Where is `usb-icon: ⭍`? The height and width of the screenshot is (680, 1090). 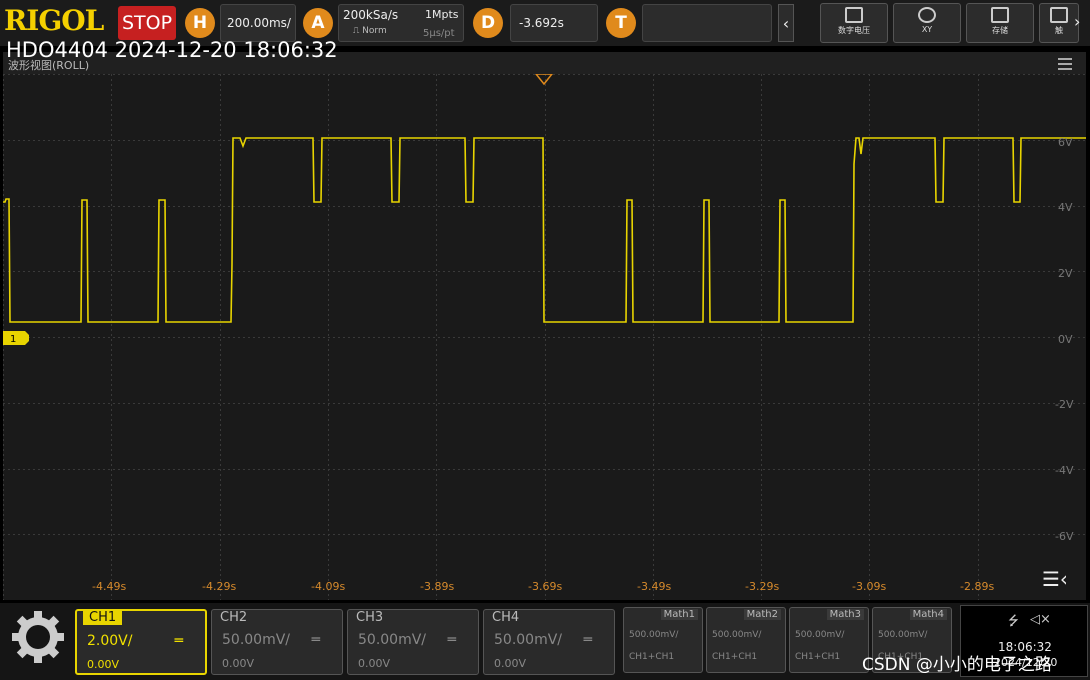
usb-icon: ⭍ is located at coordinates (1013, 621).